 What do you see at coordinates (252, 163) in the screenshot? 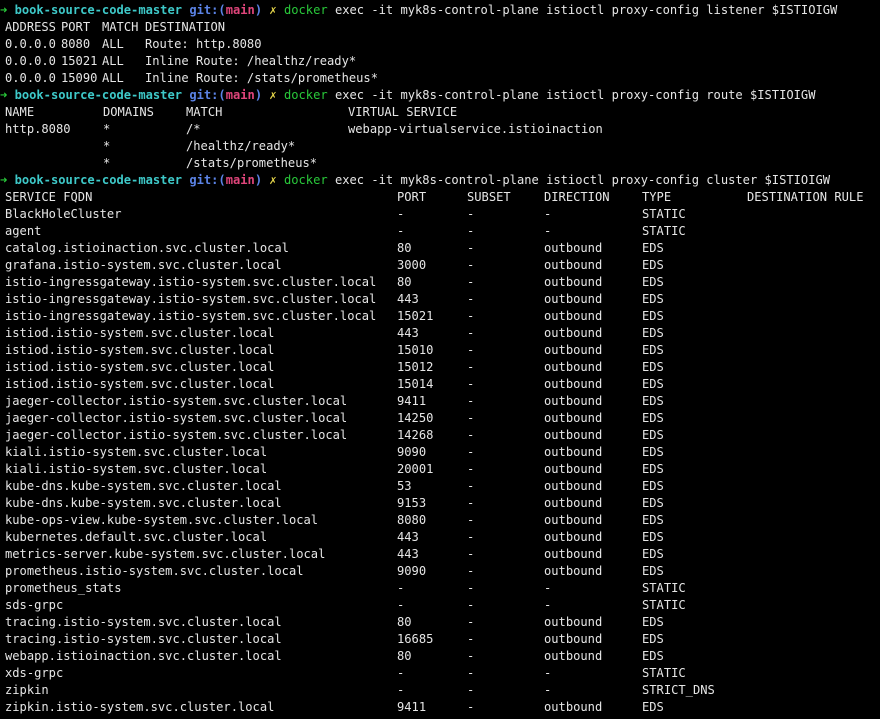
I see `route-cell: /stats/prometheus*` at bounding box center [252, 163].